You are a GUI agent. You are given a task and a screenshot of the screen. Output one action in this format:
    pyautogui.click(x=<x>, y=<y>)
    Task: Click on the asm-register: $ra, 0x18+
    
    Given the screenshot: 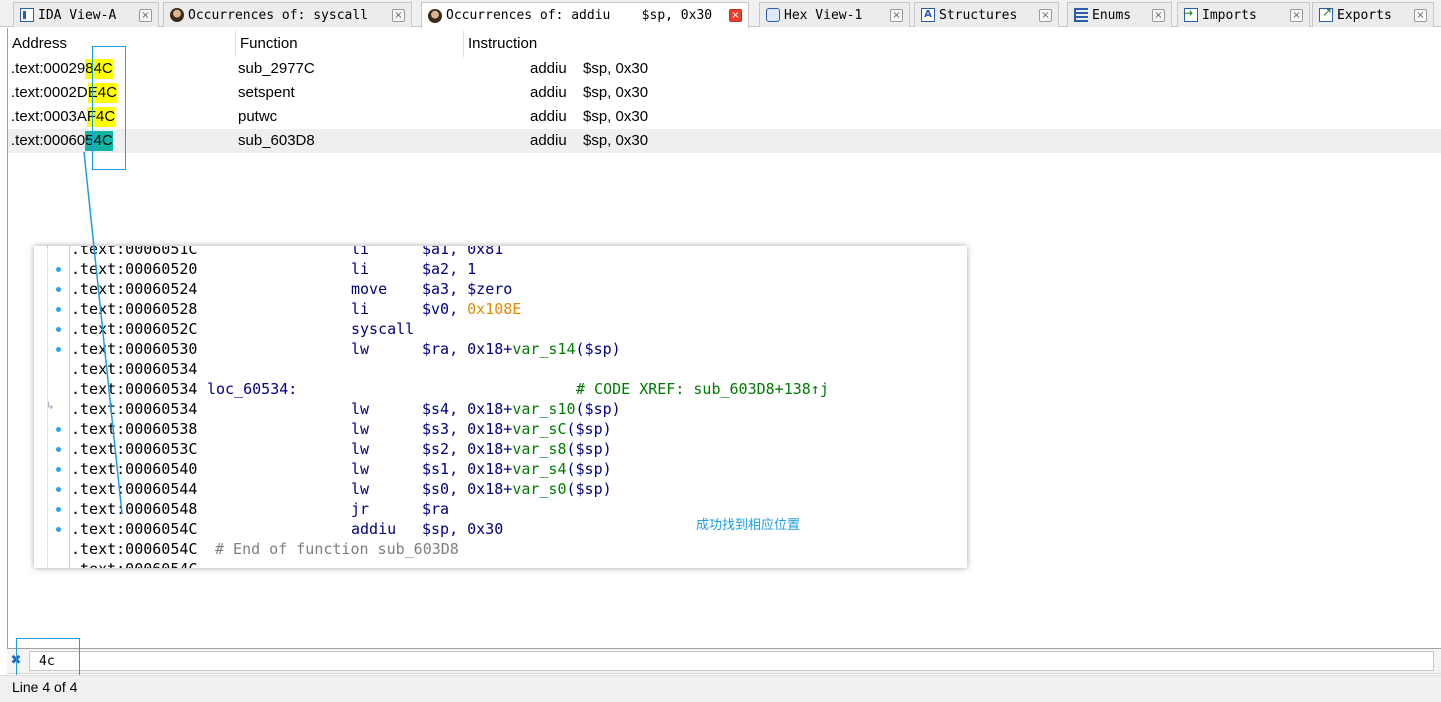 What is the action you would take?
    pyautogui.click(x=467, y=349)
    